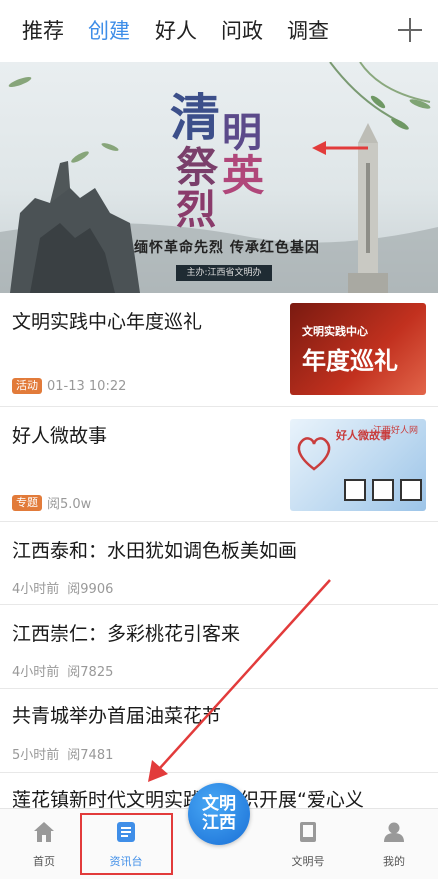 The width and height of the screenshot is (438, 879). Describe the element at coordinates (62, 753) in the screenshot. I see `article-meta: 5小时前 阅7481` at that location.